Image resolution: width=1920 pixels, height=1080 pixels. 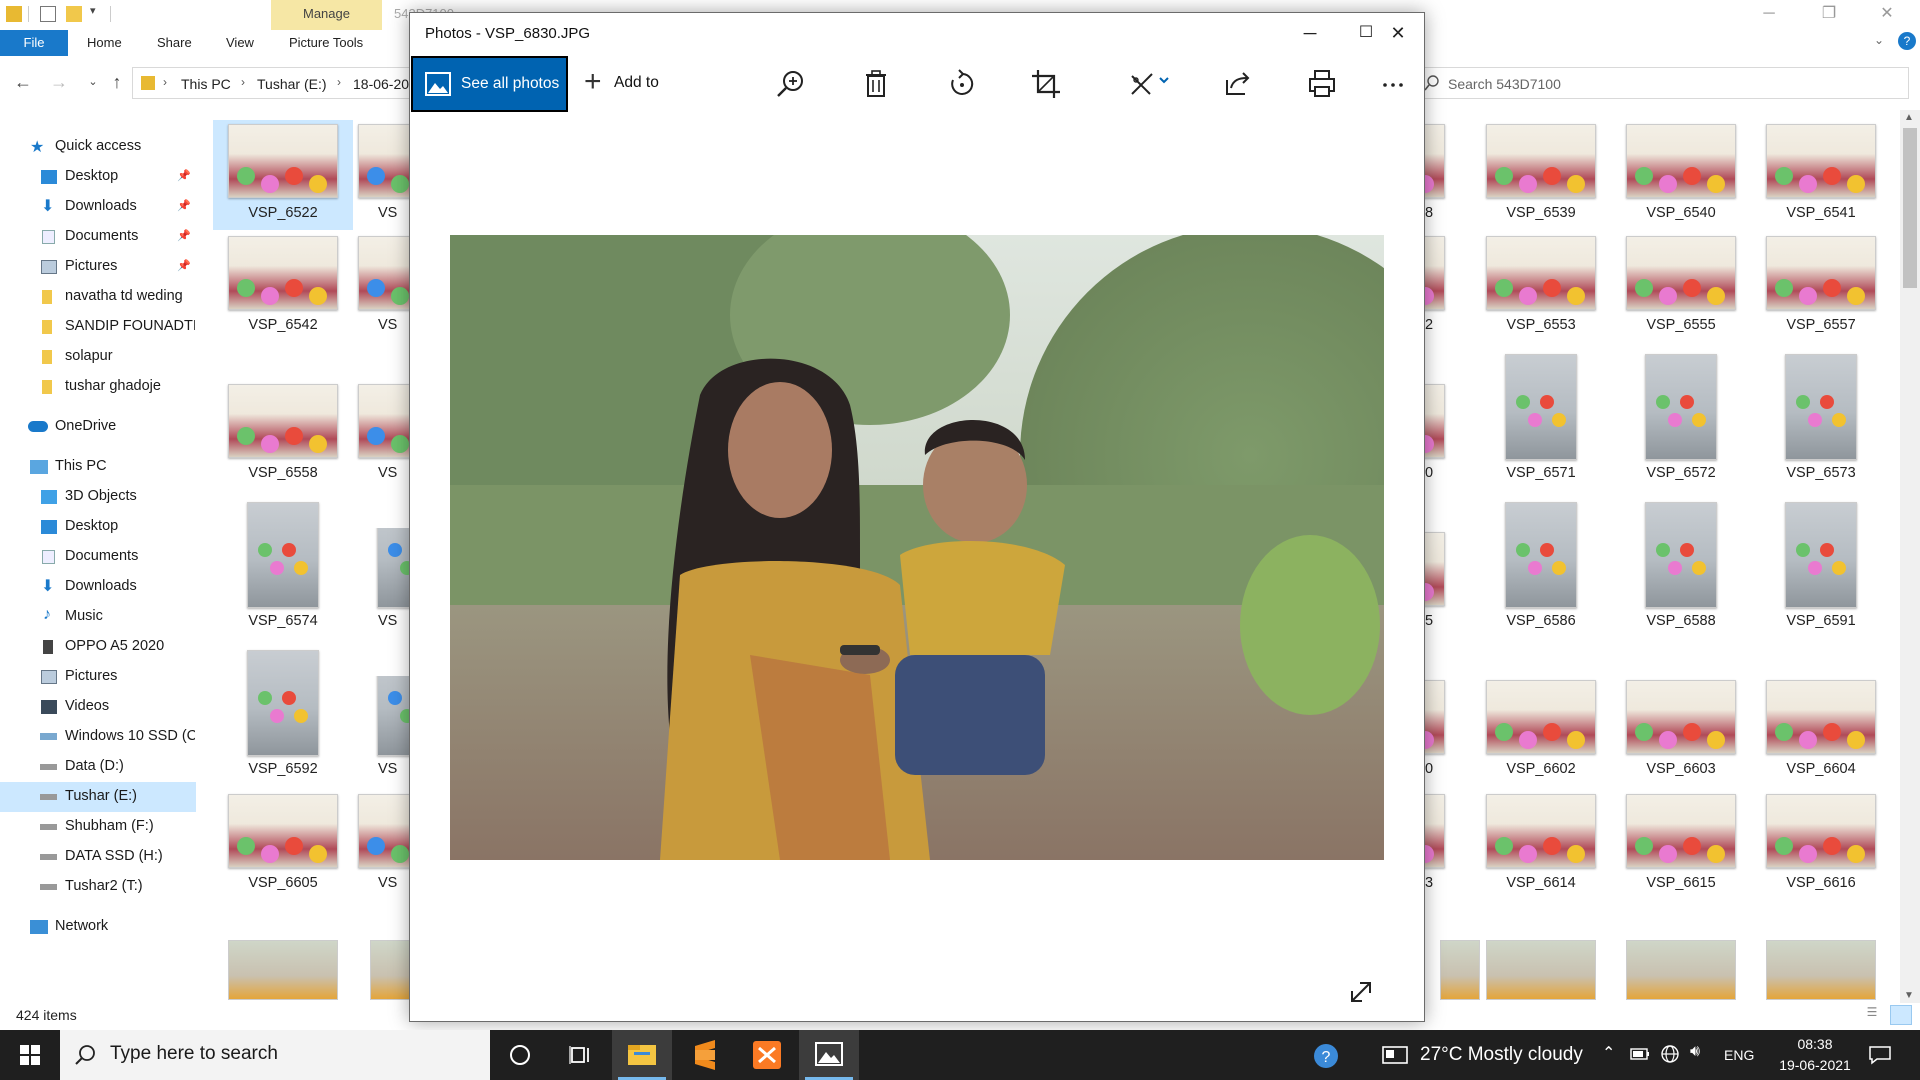 I want to click on notifications-icon, so click(x=1880, y=1055).